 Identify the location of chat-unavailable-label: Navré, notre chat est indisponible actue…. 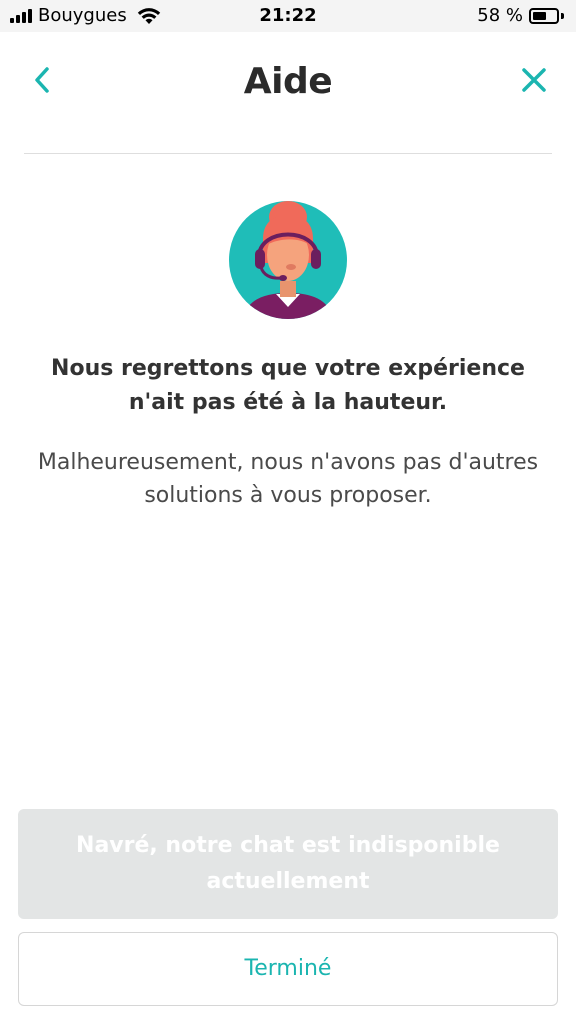
(288, 863).